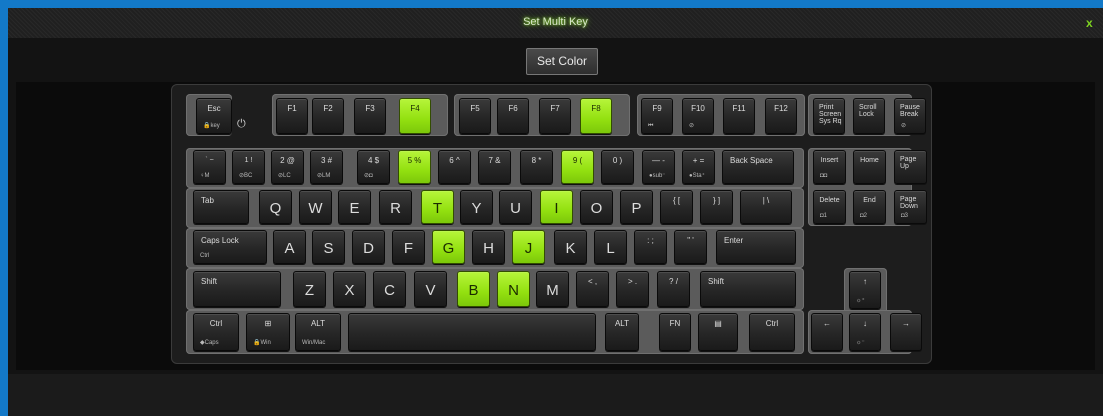 Image resolution: width=1103 pixels, height=416 pixels. Describe the element at coordinates (562, 61) in the screenshot. I see `set-color-button: Set Color` at that location.